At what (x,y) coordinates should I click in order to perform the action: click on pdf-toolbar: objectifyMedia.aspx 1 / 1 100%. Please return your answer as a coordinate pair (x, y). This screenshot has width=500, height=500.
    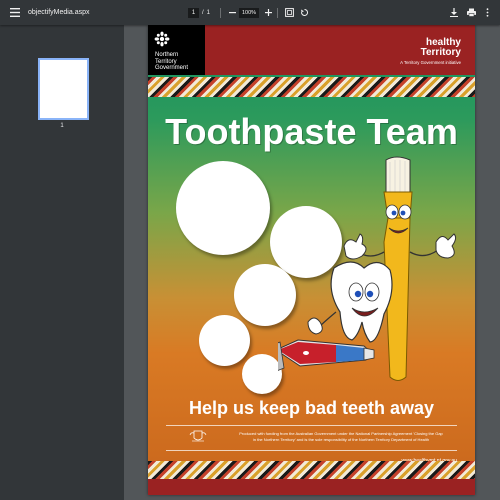
    Looking at the image, I should click on (250, 12).